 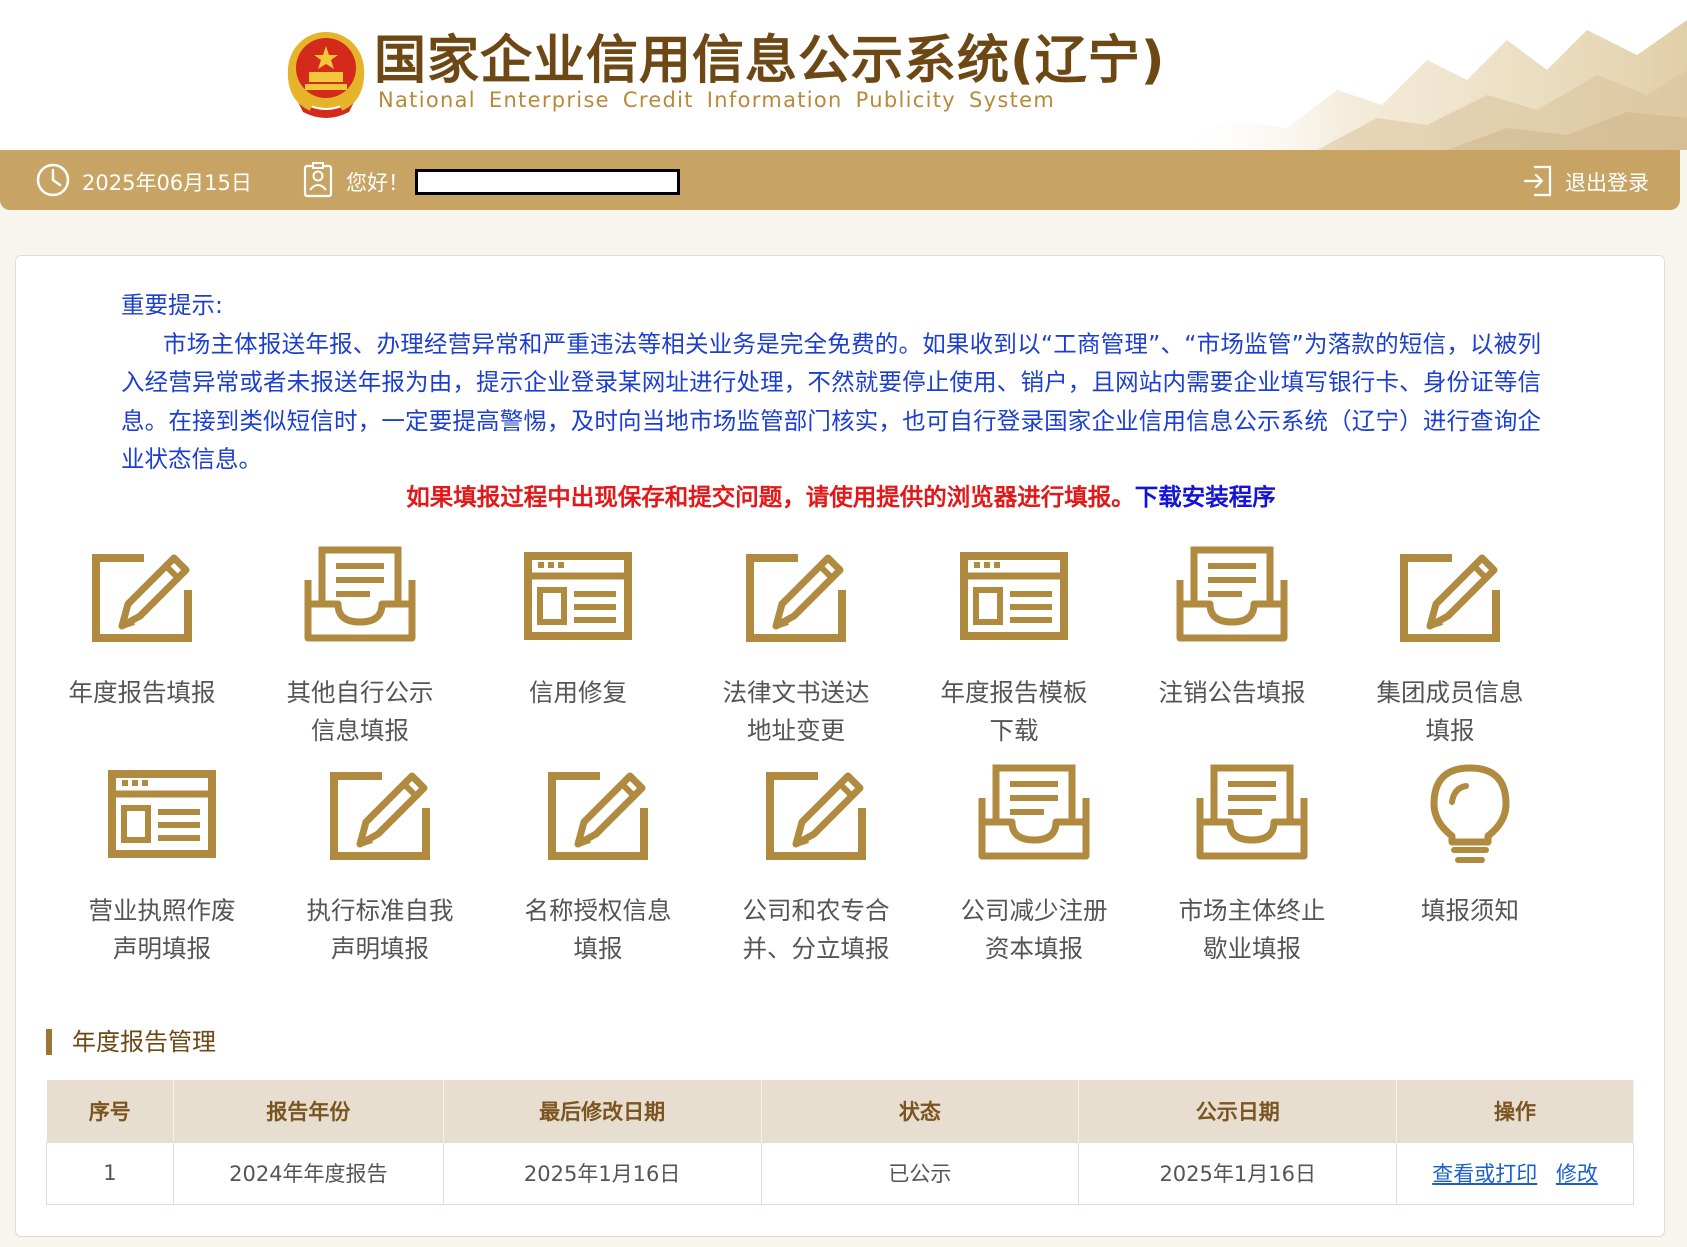 I want to click on notice-title: 重要提示:, so click(x=172, y=305).